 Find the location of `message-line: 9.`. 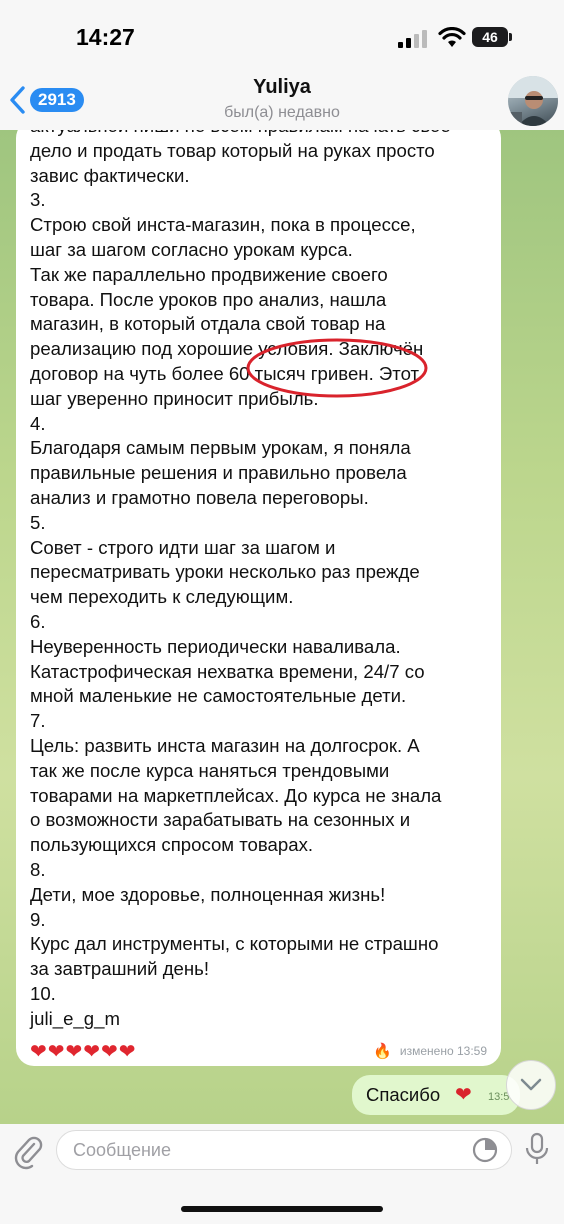

message-line: 9. is located at coordinates (38, 919).